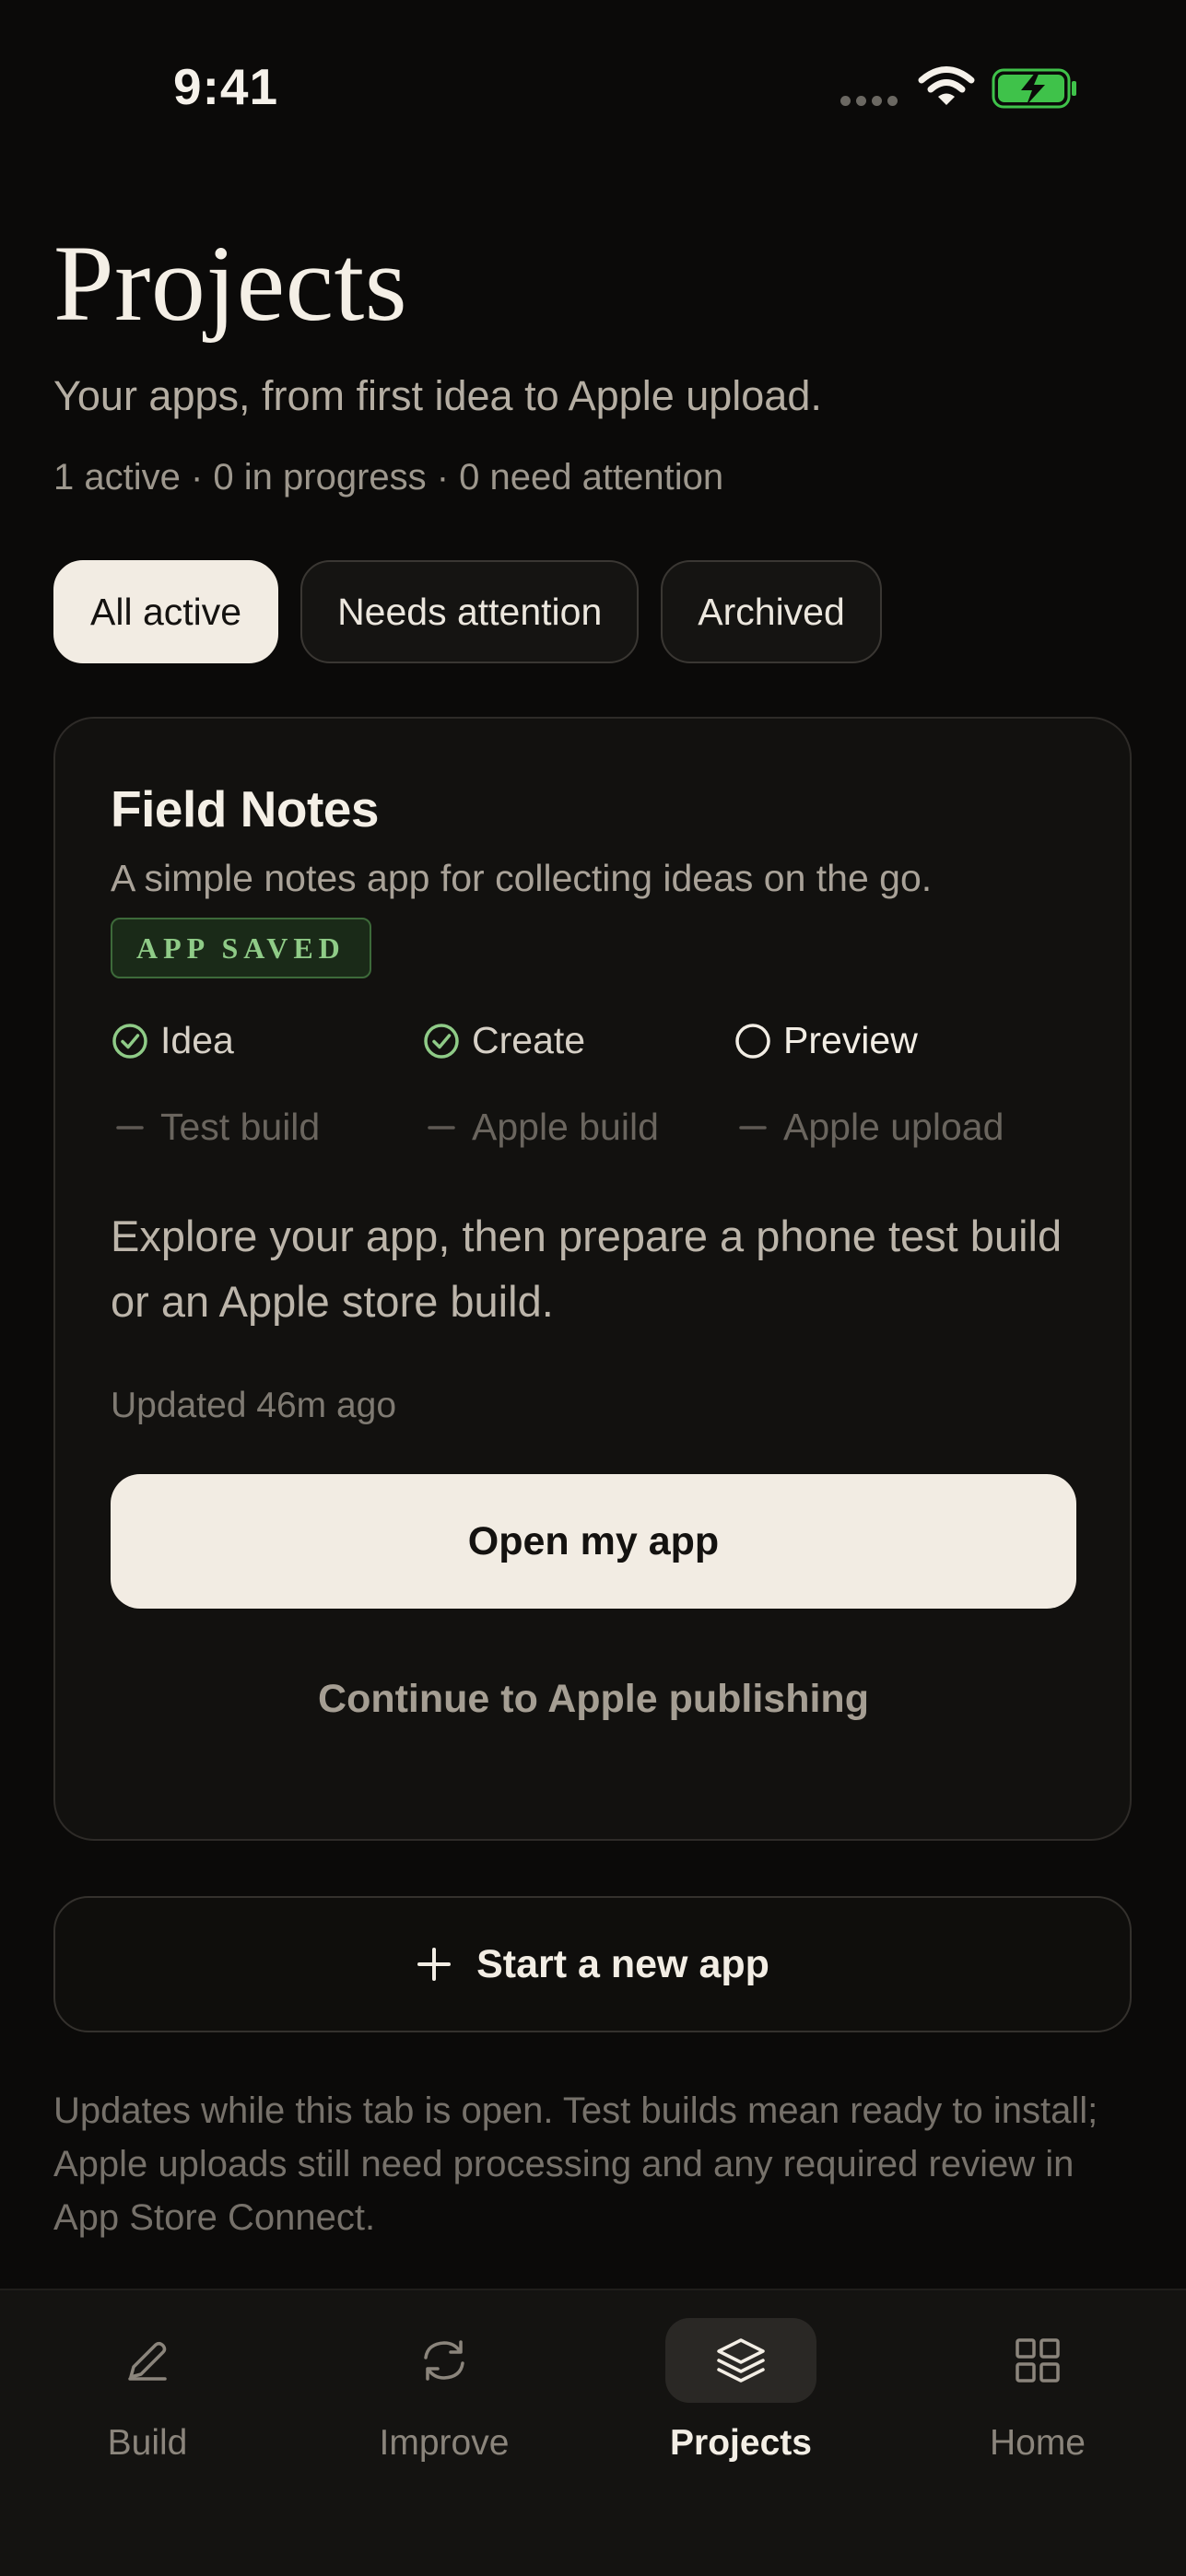 The image size is (1186, 2576). Describe the element at coordinates (741, 2405) in the screenshot. I see `tab-projects: Projects` at that location.